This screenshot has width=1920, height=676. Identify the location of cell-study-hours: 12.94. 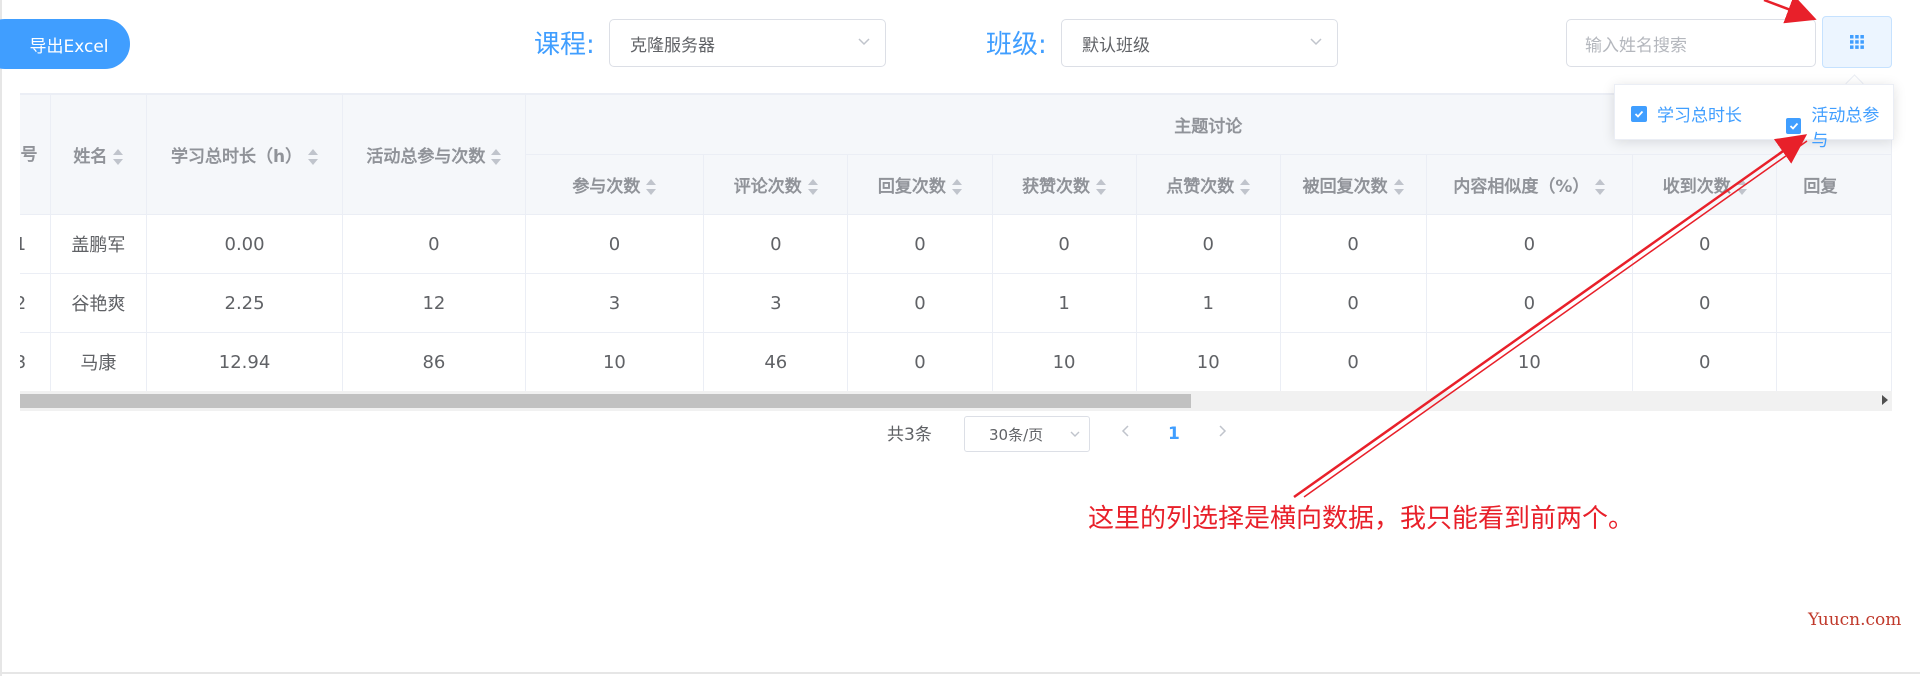
(244, 362).